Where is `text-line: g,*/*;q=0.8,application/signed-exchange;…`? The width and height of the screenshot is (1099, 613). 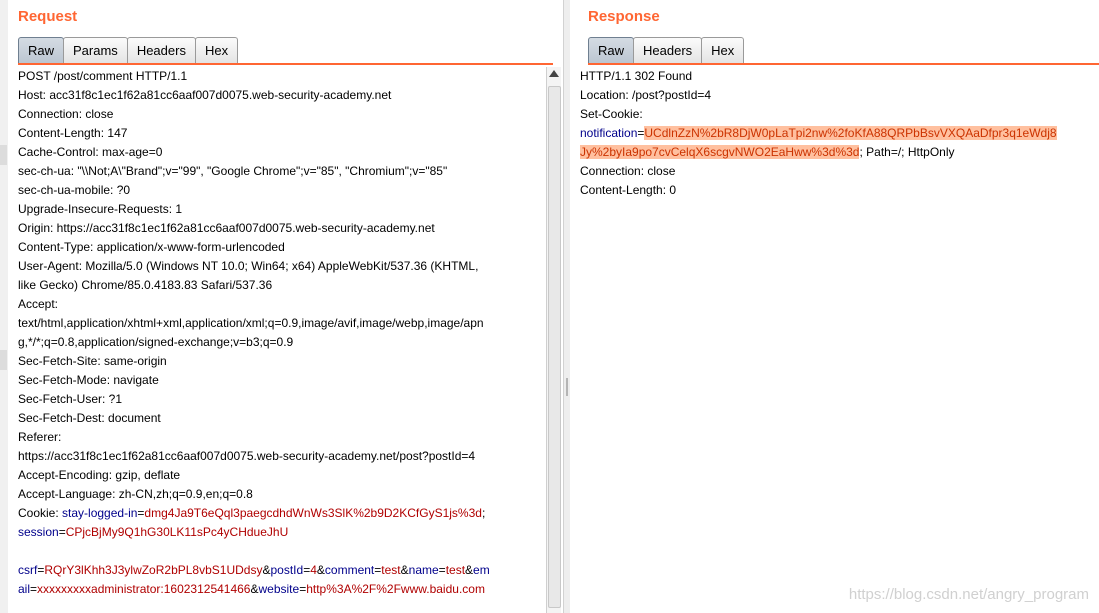
text-line: g,*/*;q=0.8,application/signed-exchange;… is located at coordinates (254, 342).